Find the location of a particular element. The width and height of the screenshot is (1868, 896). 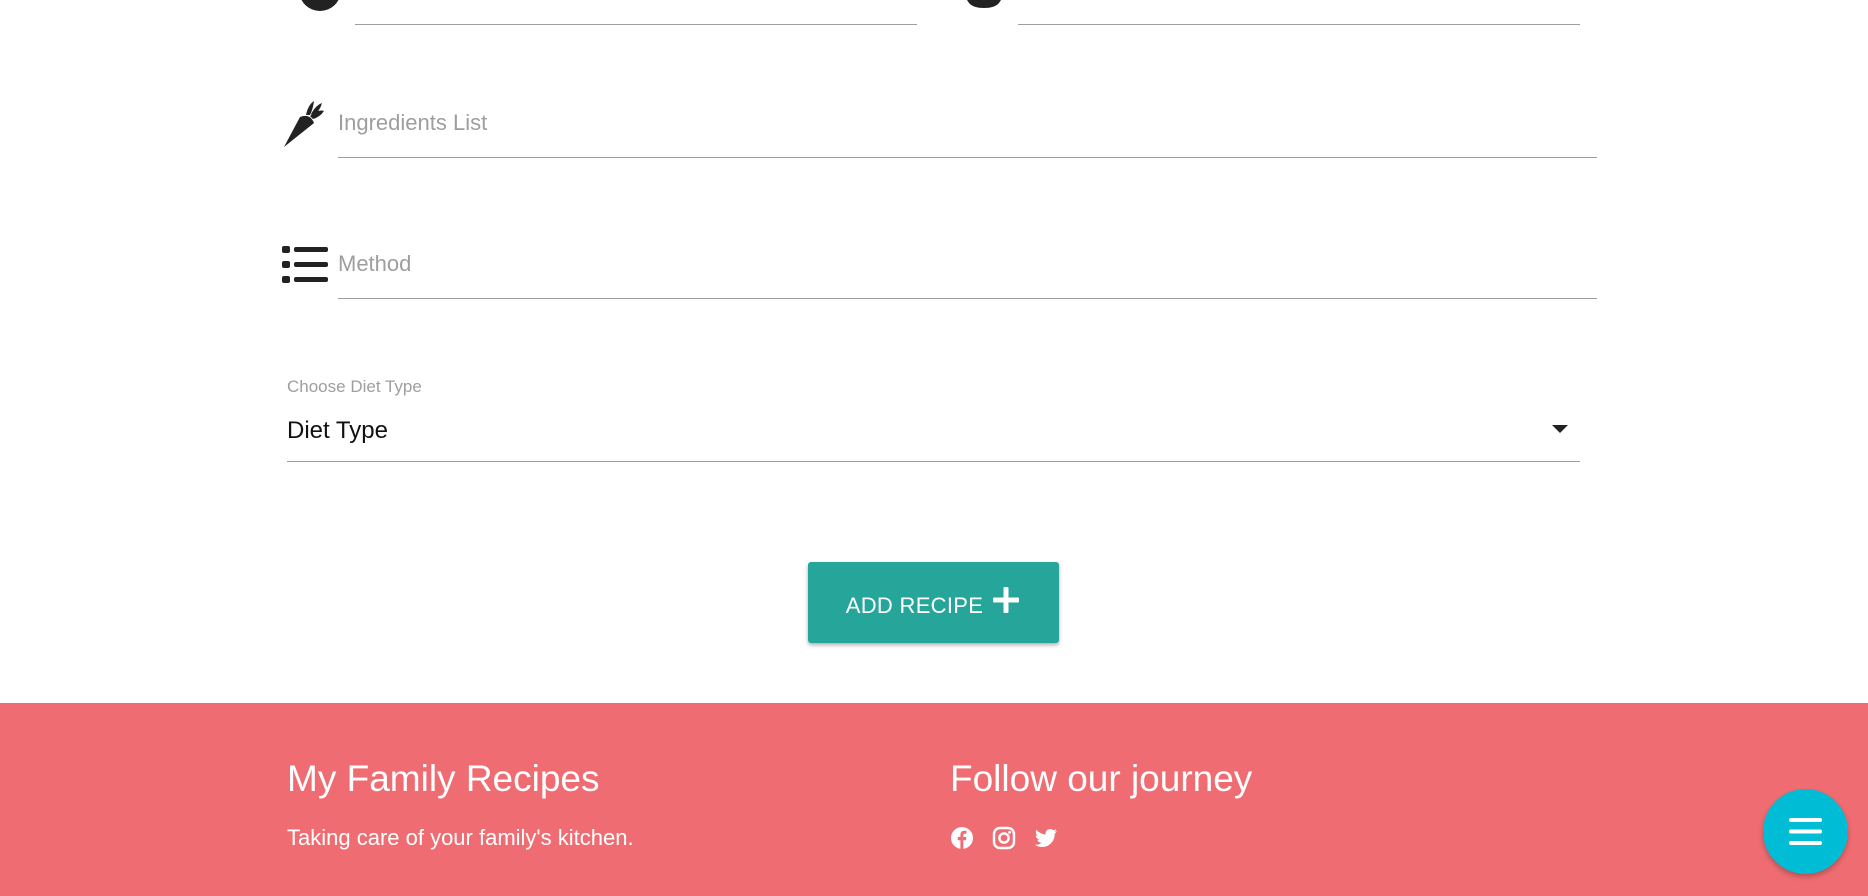

ingredients-field is located at coordinates (967, 134).